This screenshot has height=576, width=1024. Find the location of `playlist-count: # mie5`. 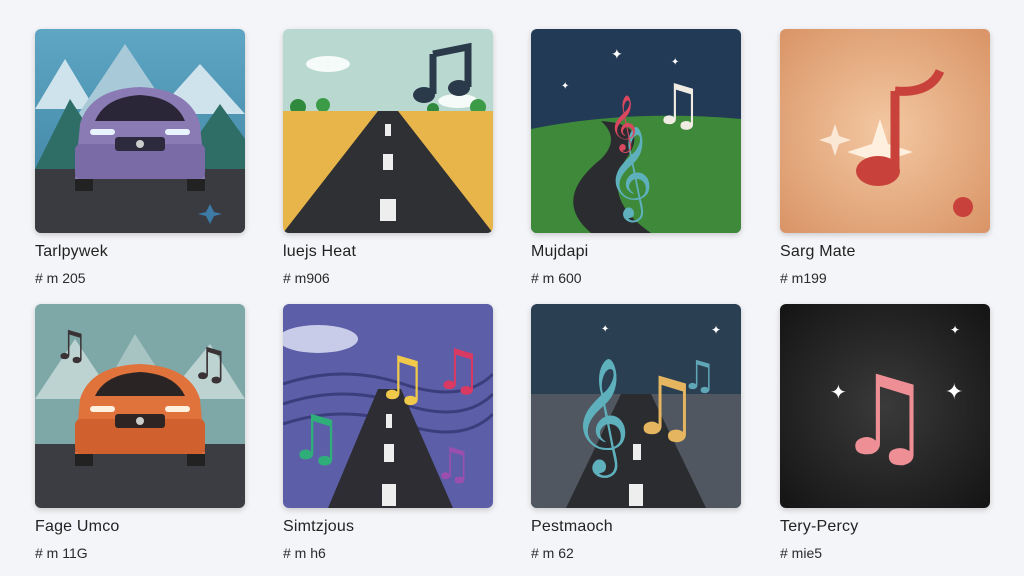

playlist-count: # mie5 is located at coordinates (801, 553).